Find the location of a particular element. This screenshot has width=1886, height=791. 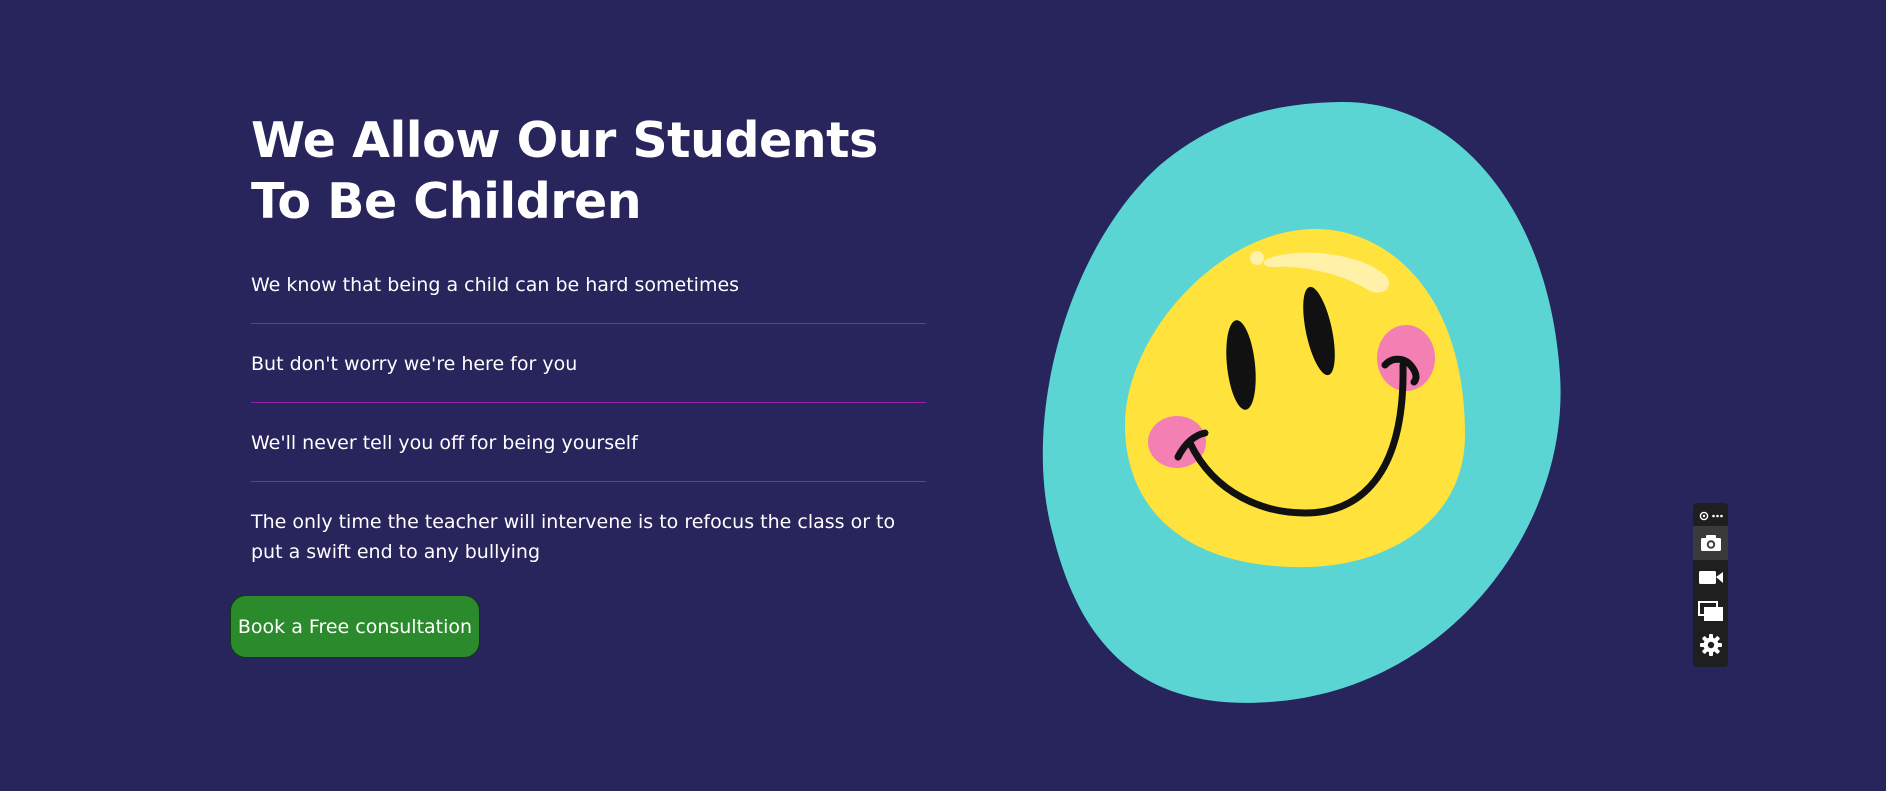

settings-icon is located at coordinates (1710, 645).